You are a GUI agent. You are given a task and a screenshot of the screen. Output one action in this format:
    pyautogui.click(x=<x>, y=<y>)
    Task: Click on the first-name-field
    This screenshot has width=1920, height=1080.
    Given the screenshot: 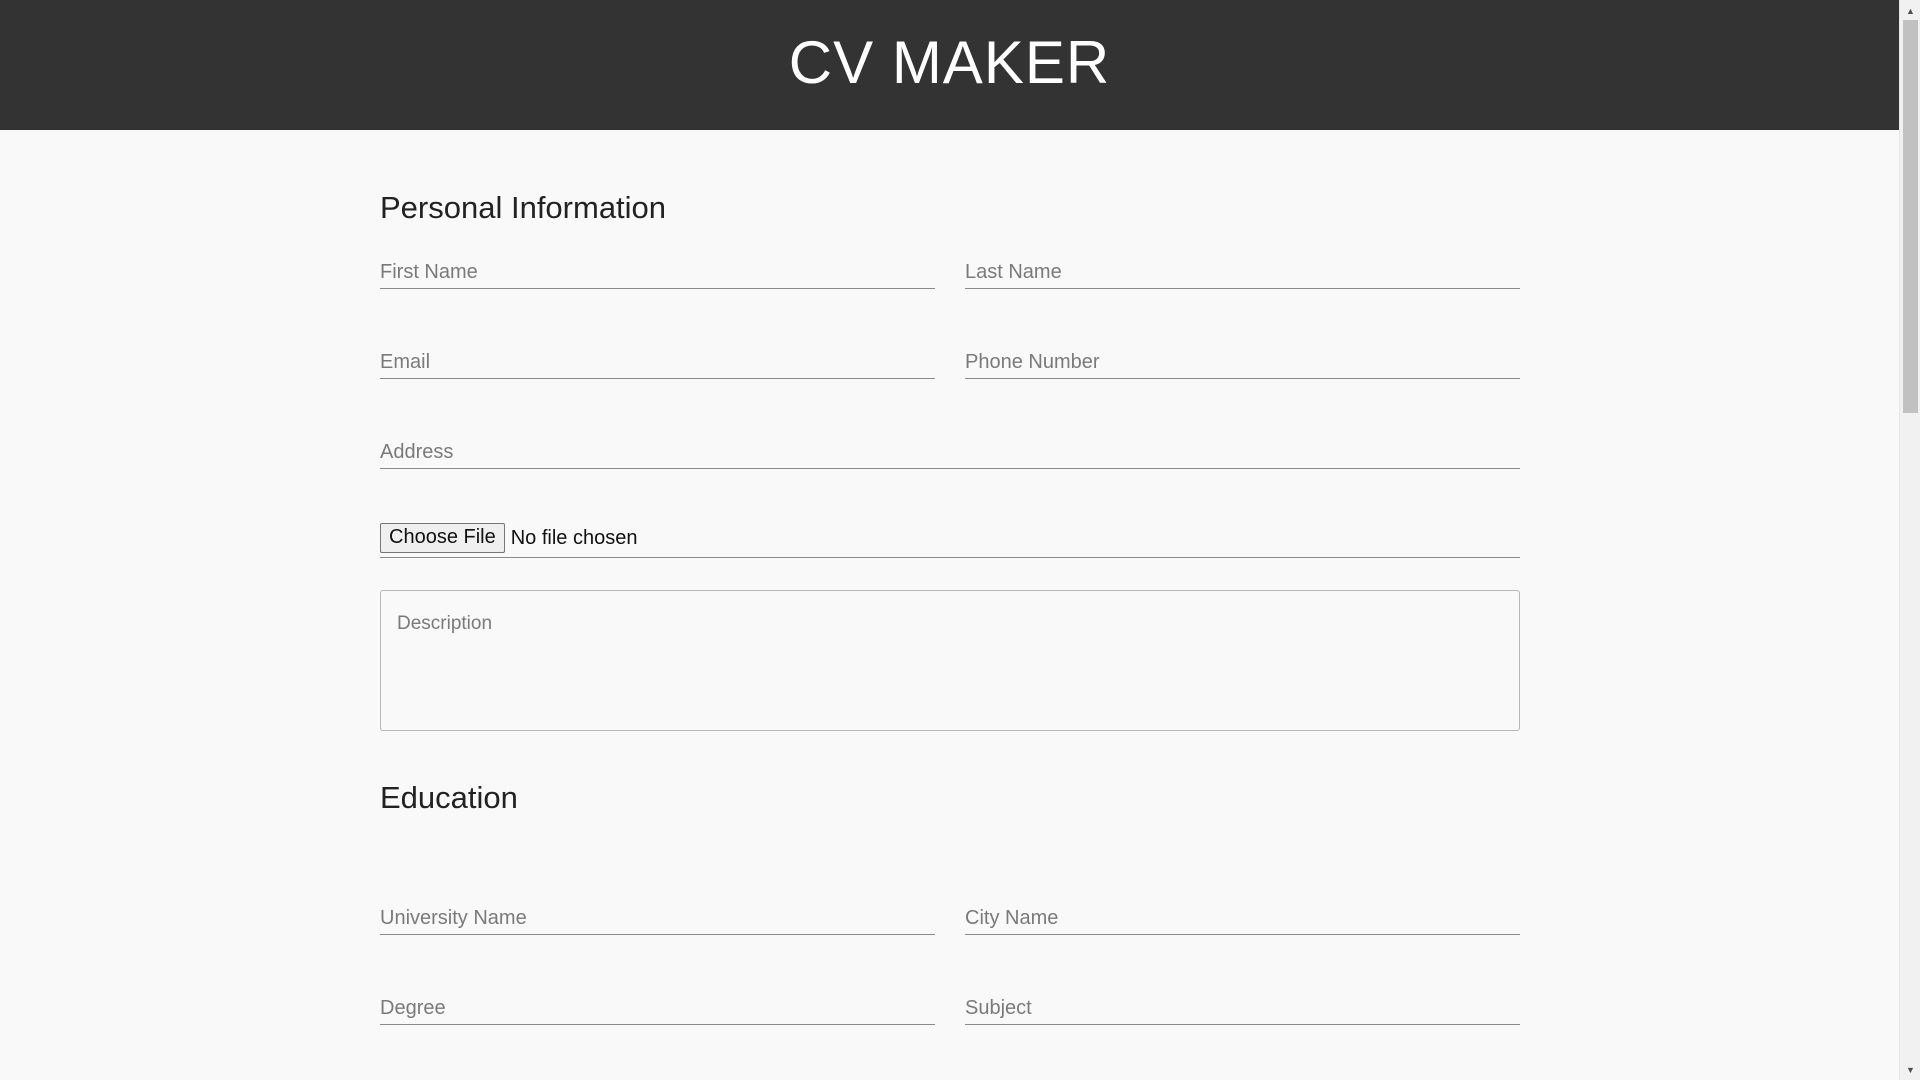 What is the action you would take?
    pyautogui.click(x=657, y=271)
    